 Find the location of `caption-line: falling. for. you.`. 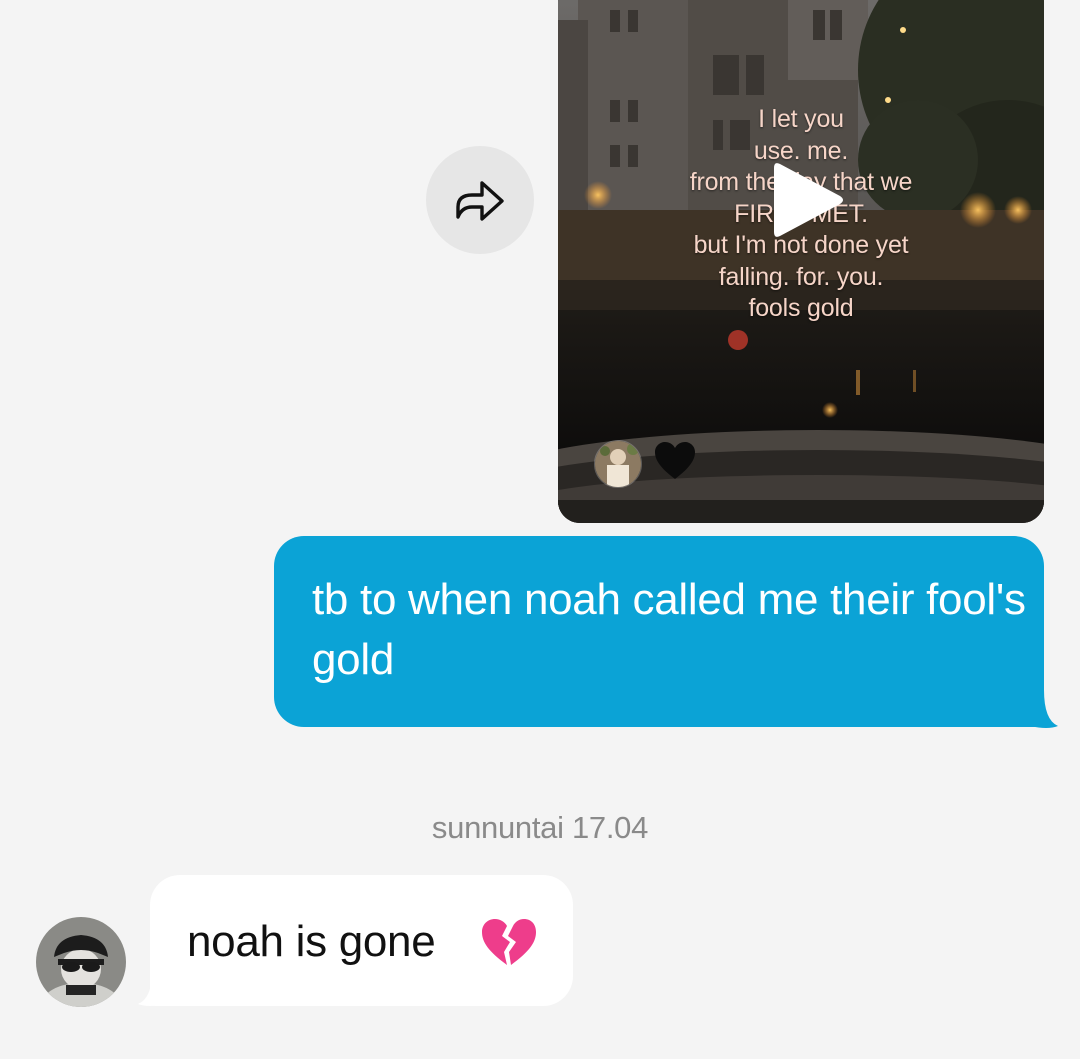

caption-line: falling. for. you. is located at coordinates (801, 276).